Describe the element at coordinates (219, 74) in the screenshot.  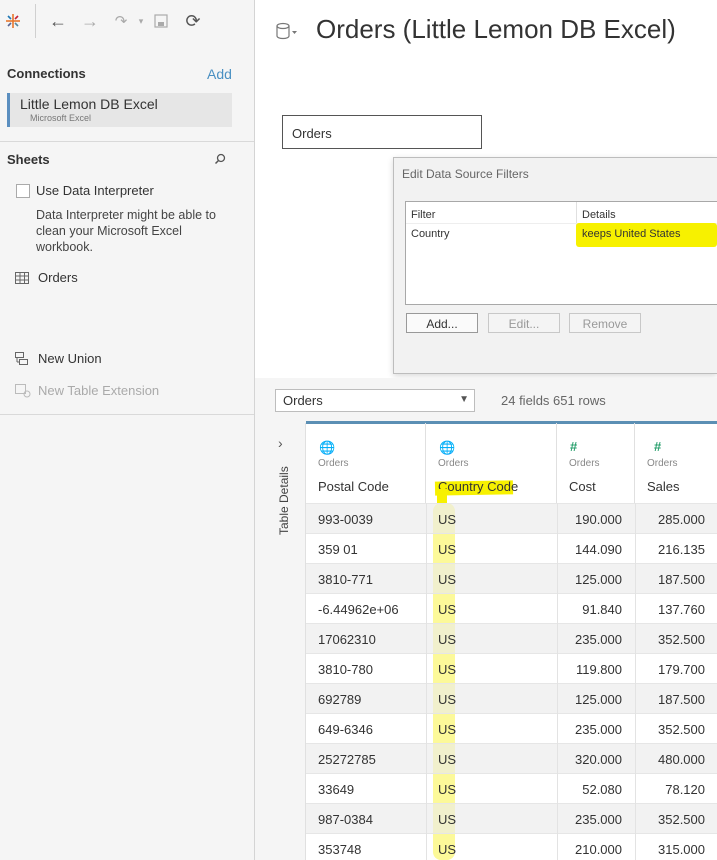
I see `add-connection-link: Add` at that location.